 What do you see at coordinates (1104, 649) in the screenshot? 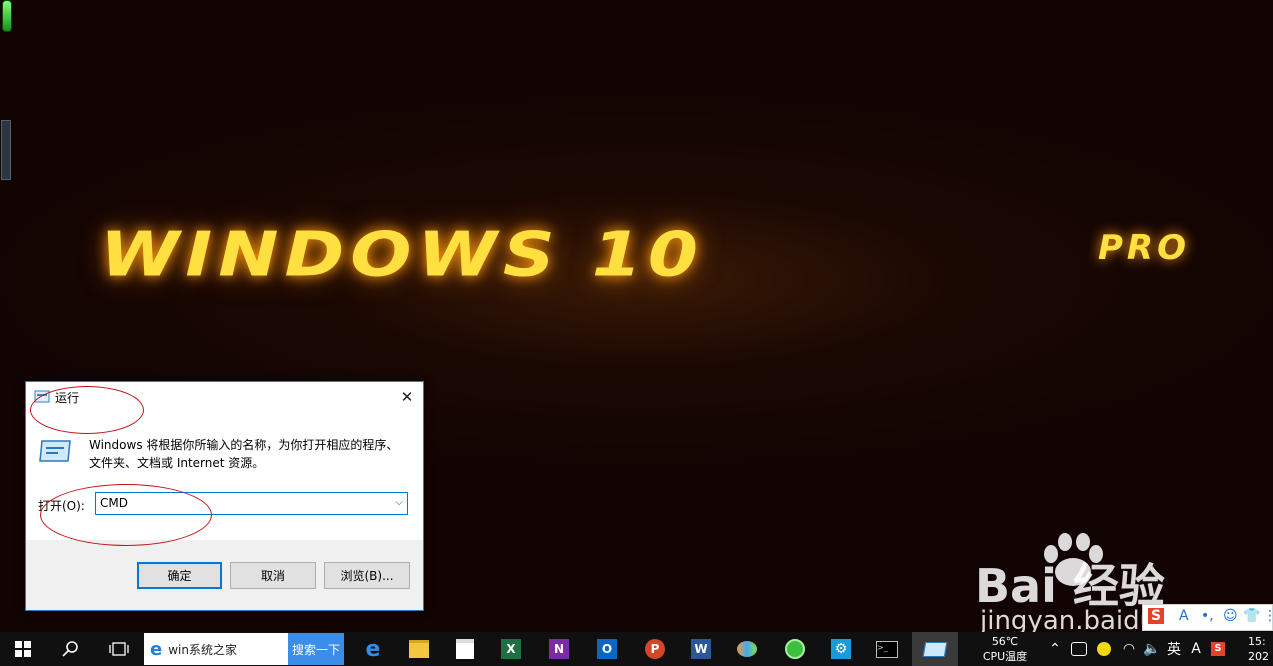
I see `qq-icon` at bounding box center [1104, 649].